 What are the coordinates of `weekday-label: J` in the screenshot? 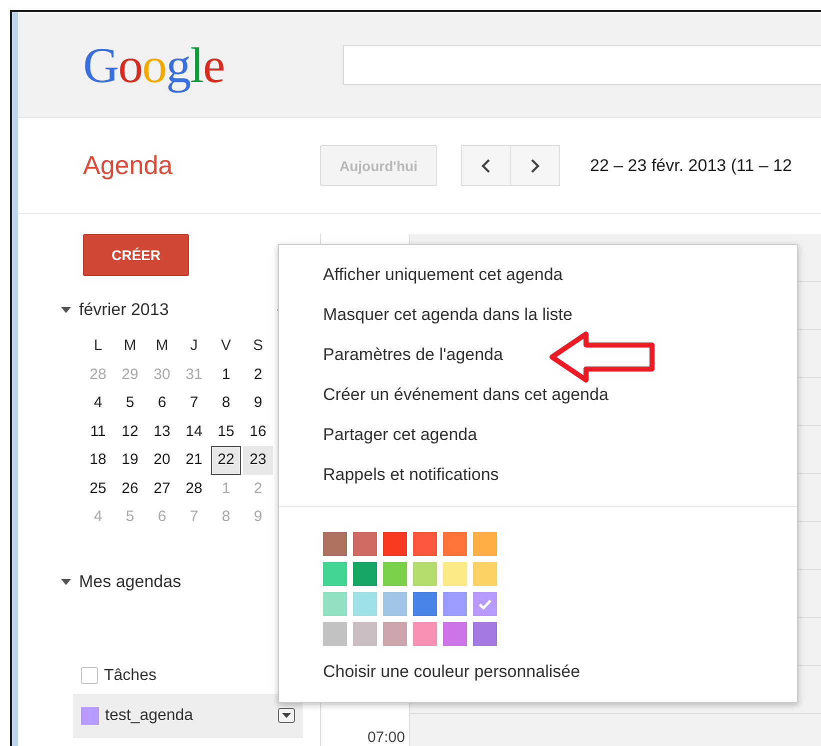 It's located at (194, 346).